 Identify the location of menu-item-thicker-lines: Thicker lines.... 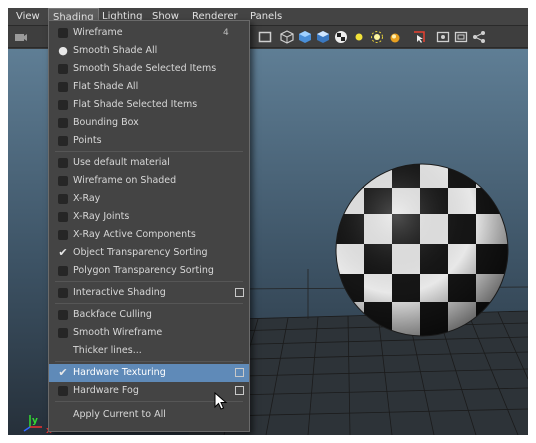
(149, 351).